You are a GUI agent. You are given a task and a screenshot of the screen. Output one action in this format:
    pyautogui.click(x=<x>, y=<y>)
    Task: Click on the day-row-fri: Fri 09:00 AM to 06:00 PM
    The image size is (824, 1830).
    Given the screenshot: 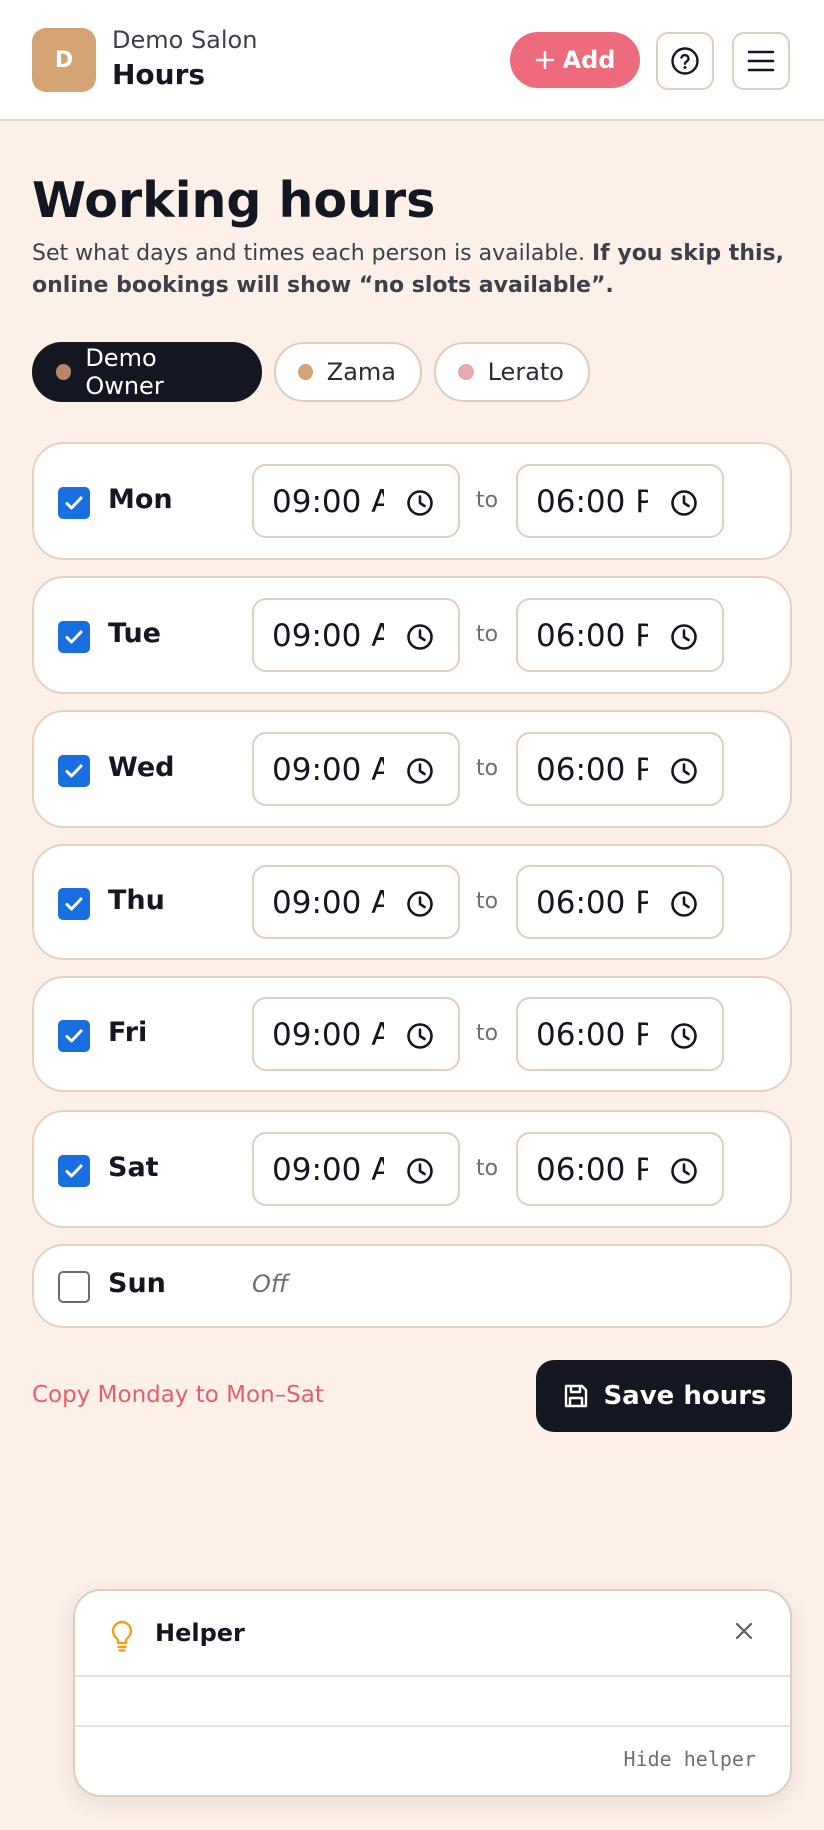 What is the action you would take?
    pyautogui.click(x=412, y=1034)
    